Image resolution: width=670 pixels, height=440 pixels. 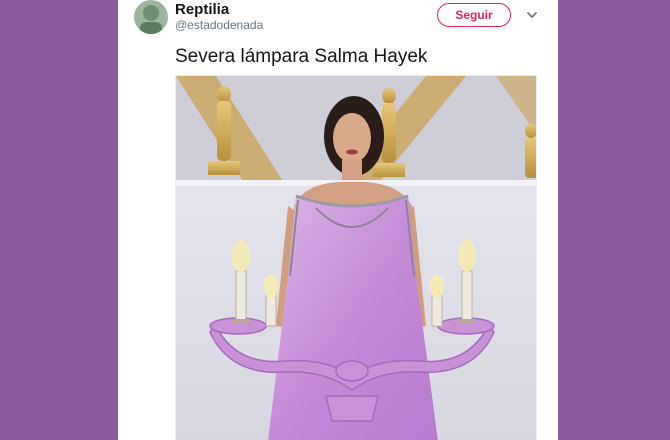 What do you see at coordinates (219, 25) in the screenshot?
I see `author-handle: @estadodenada` at bounding box center [219, 25].